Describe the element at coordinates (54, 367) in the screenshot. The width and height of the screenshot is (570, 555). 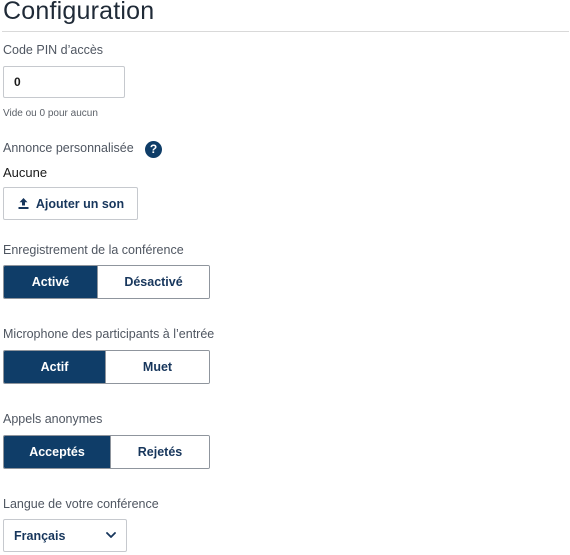
I see `microphone-option-active: Actif` at that location.